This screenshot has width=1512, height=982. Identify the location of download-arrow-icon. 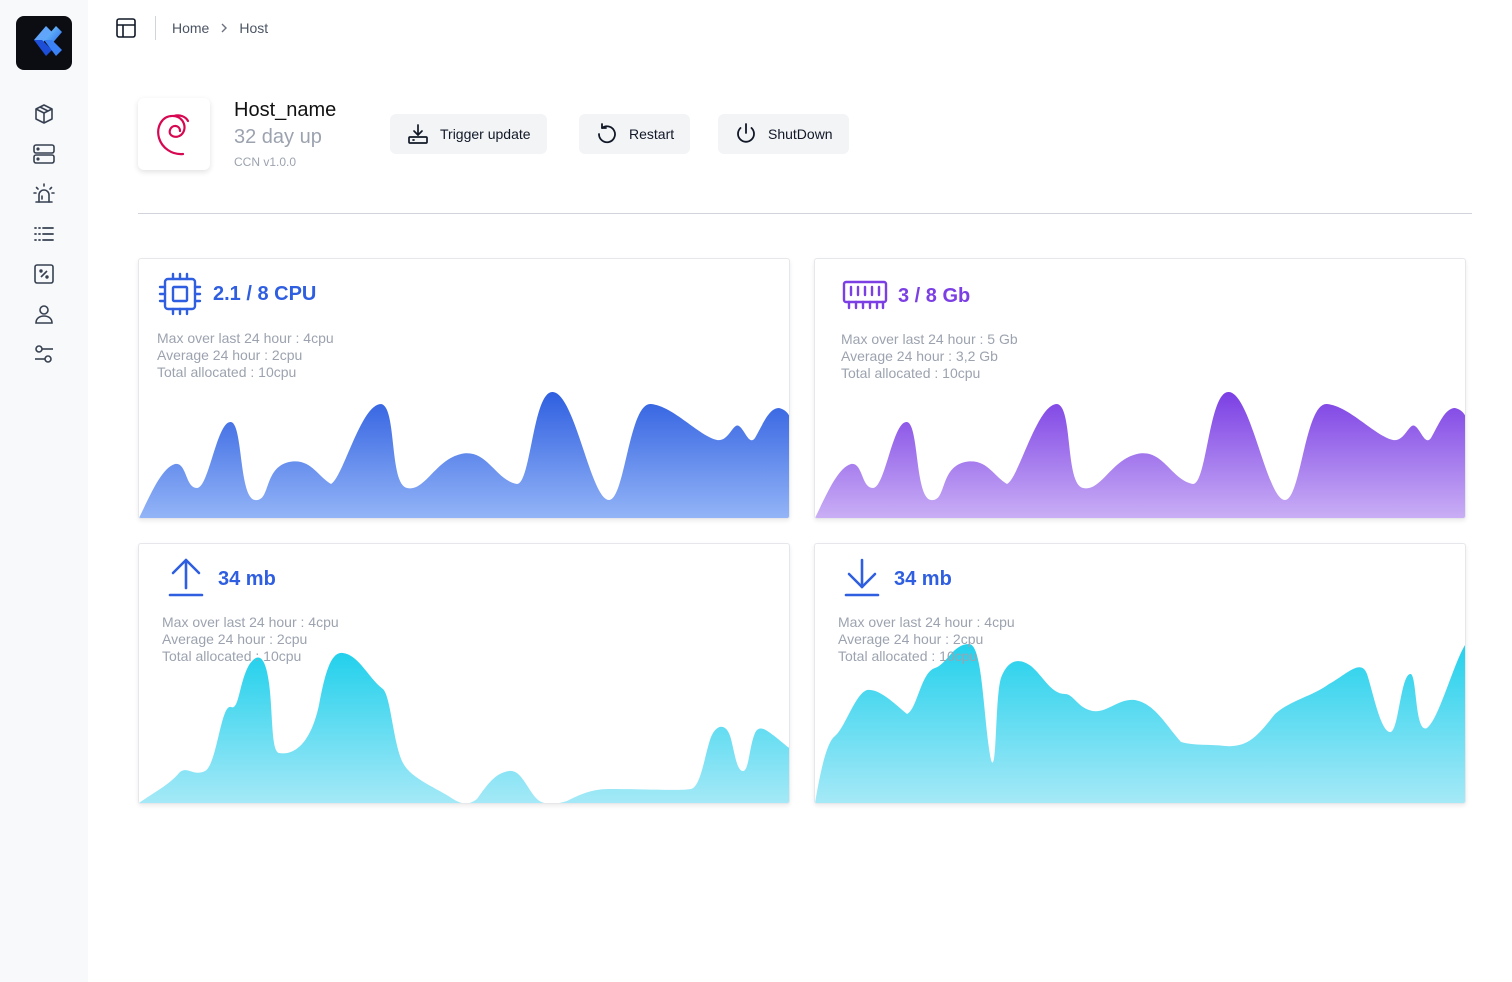
(862, 577).